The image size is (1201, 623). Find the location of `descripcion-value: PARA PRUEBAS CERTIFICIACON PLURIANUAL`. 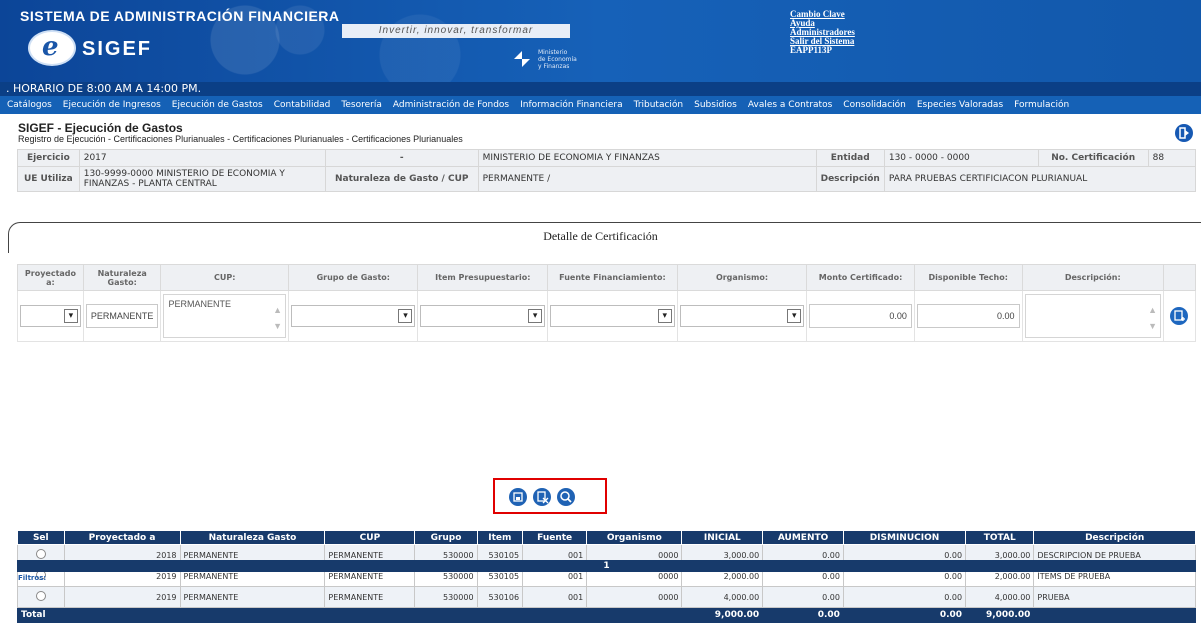

descripcion-value: PARA PRUEBAS CERTIFICIACON PLURIANUAL is located at coordinates (1040, 179).